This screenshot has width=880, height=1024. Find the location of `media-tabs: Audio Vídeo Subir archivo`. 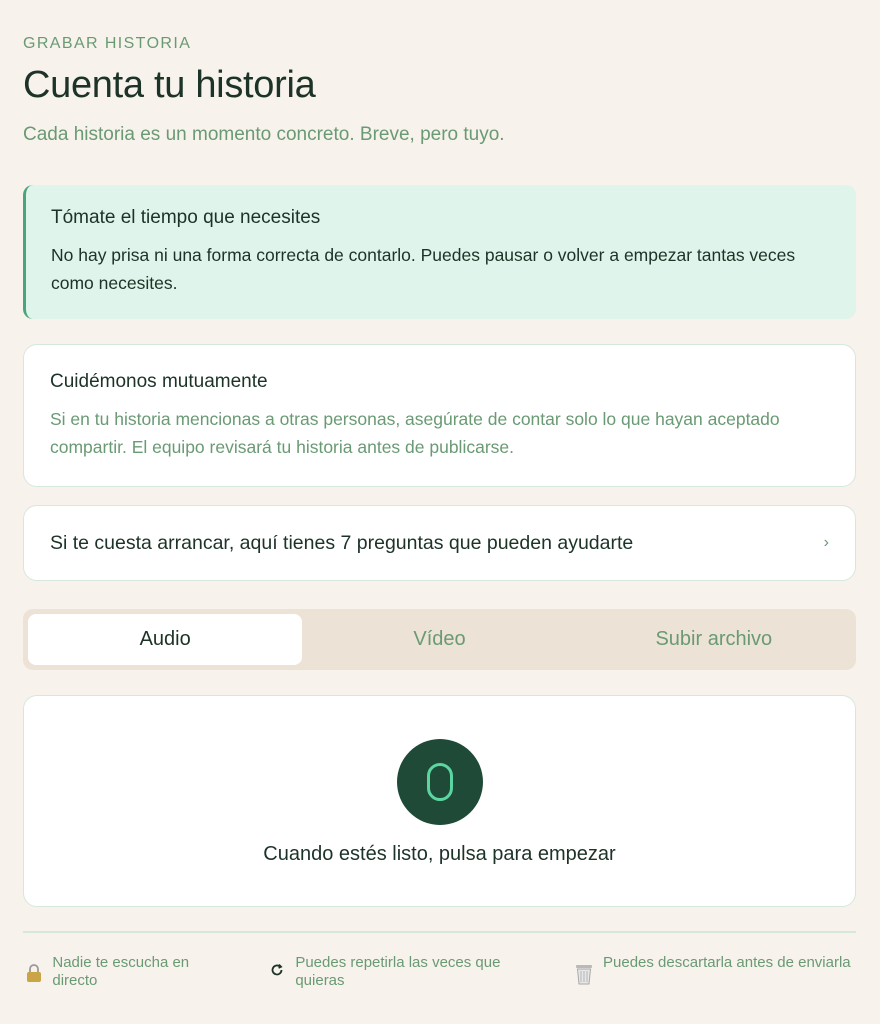

media-tabs: Audio Vídeo Subir archivo is located at coordinates (439, 639).